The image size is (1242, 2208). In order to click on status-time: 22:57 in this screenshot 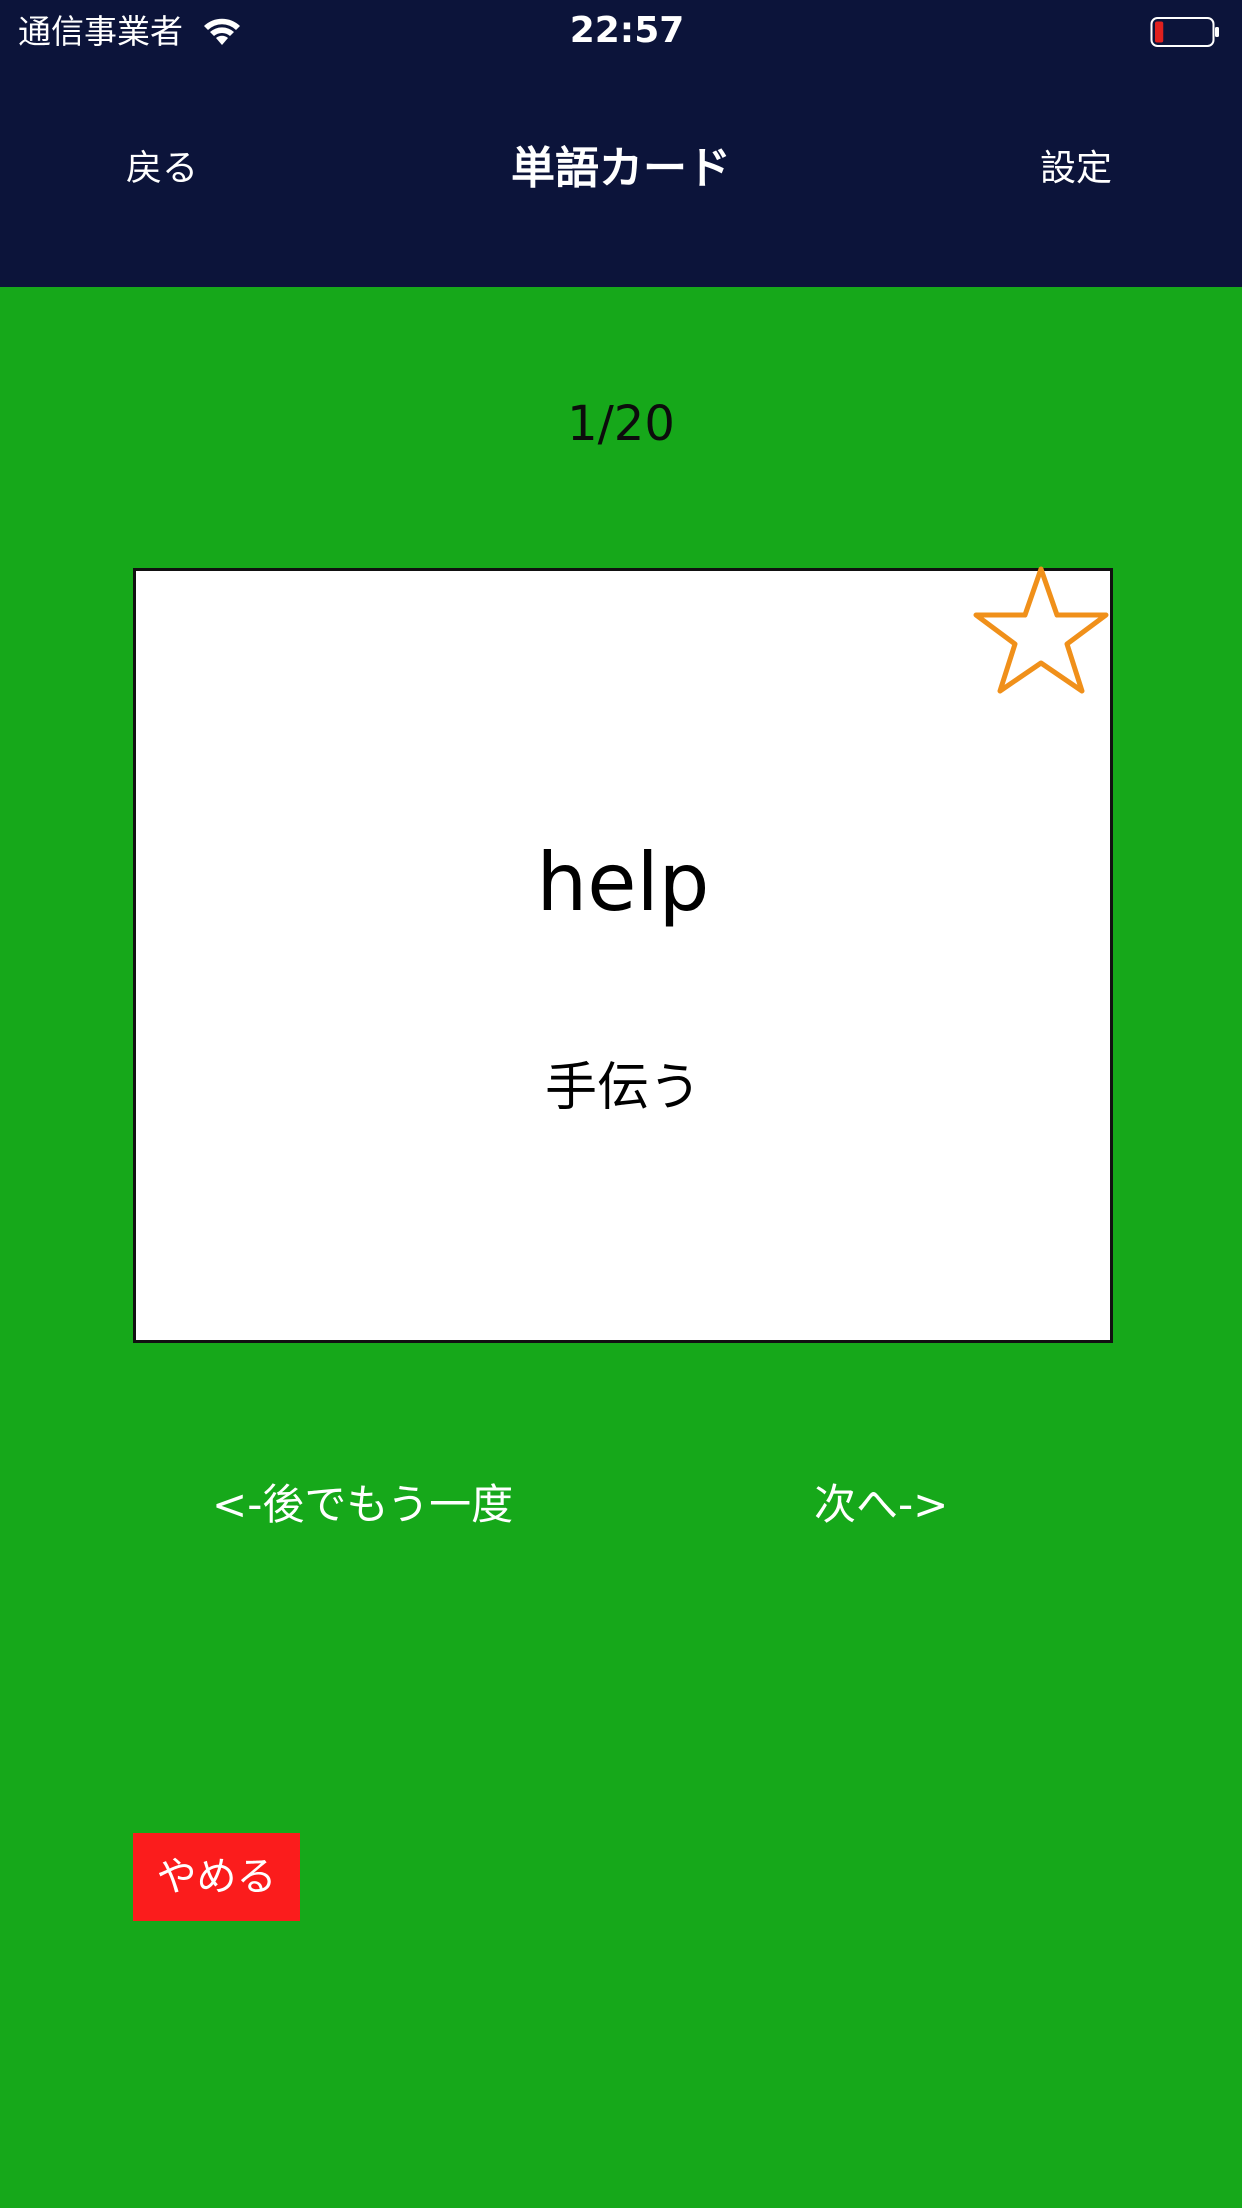, I will do `click(627, 30)`.